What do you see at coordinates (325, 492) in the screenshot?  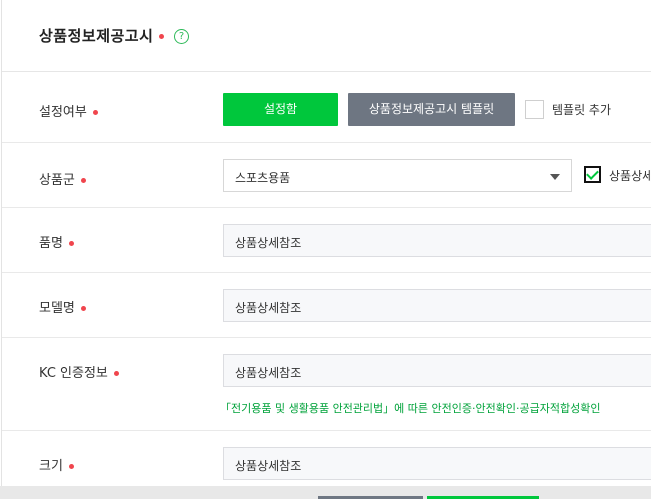 I see `bottom-action-bar` at bounding box center [325, 492].